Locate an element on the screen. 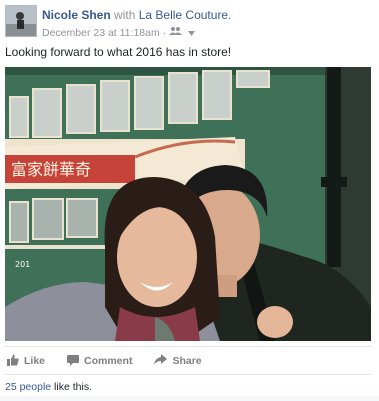  like-label: Like is located at coordinates (35, 361).